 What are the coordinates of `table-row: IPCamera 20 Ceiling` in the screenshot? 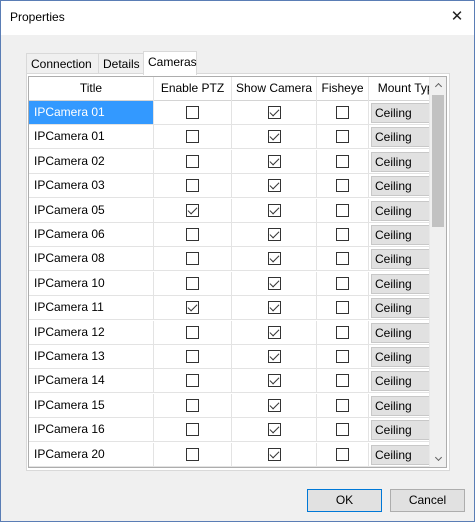 It's located at (237, 454).